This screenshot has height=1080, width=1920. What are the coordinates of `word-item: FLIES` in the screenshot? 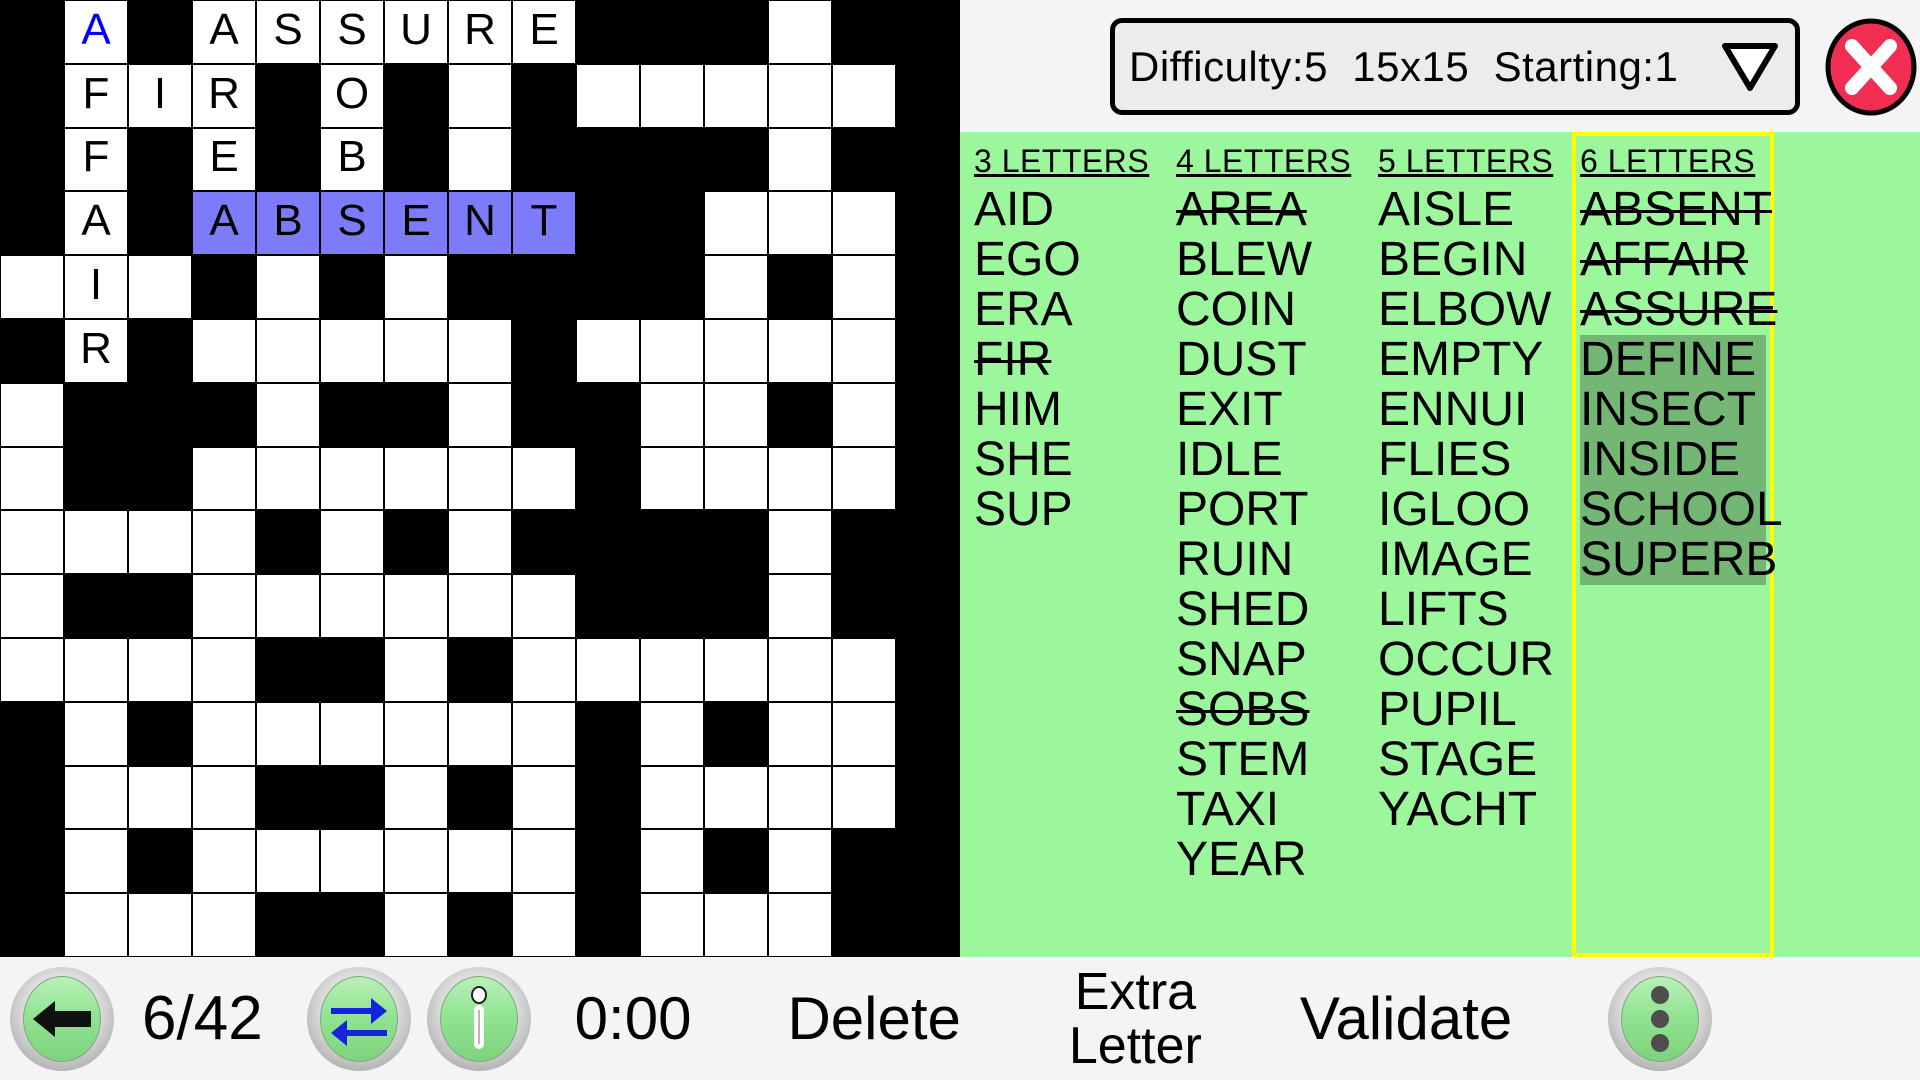 It's located at (1471, 460).